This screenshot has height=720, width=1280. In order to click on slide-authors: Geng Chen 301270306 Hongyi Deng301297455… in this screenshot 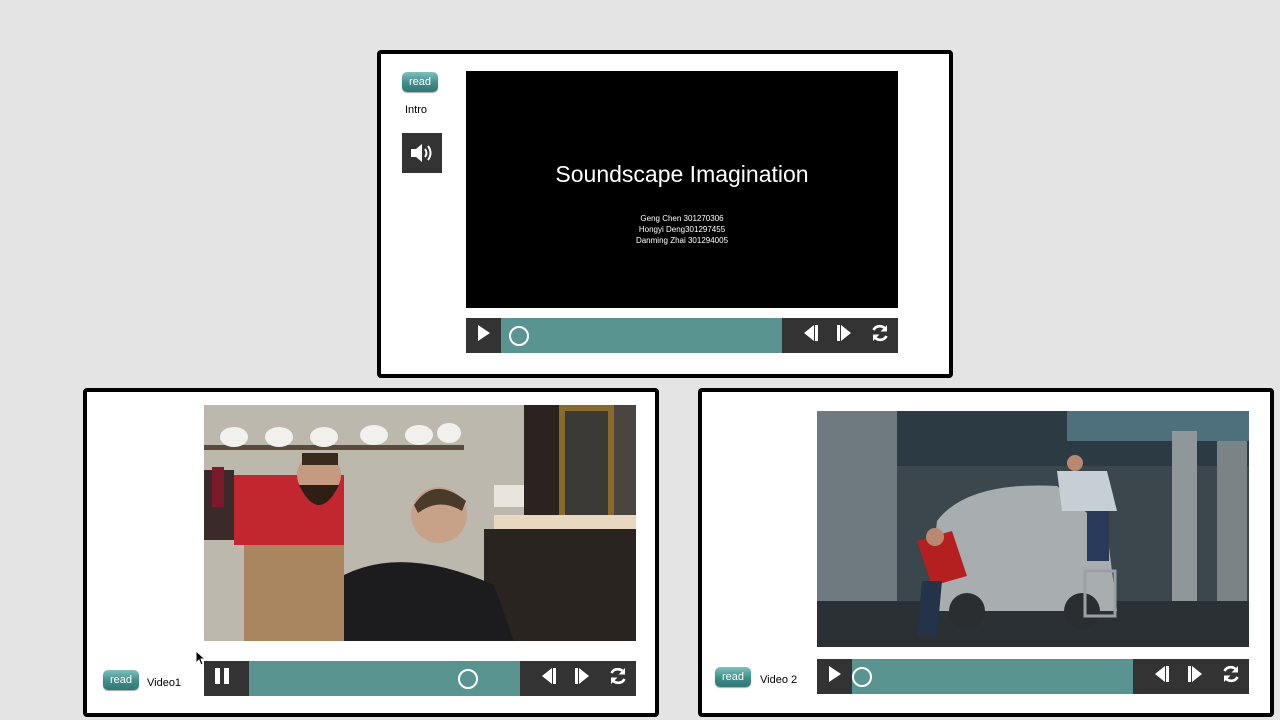, I will do `click(682, 229)`.